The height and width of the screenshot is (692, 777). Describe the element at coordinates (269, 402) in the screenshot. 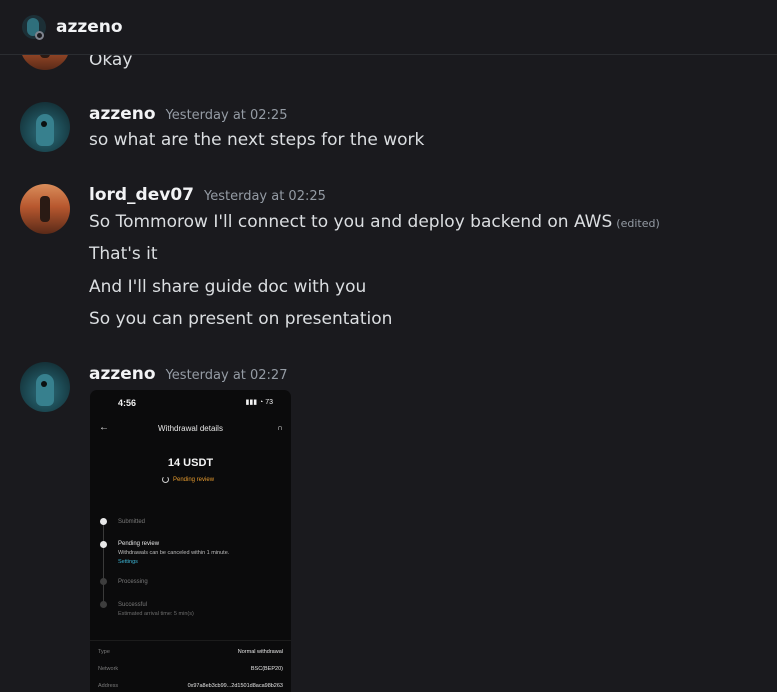

I see `battery-level: 73` at that location.